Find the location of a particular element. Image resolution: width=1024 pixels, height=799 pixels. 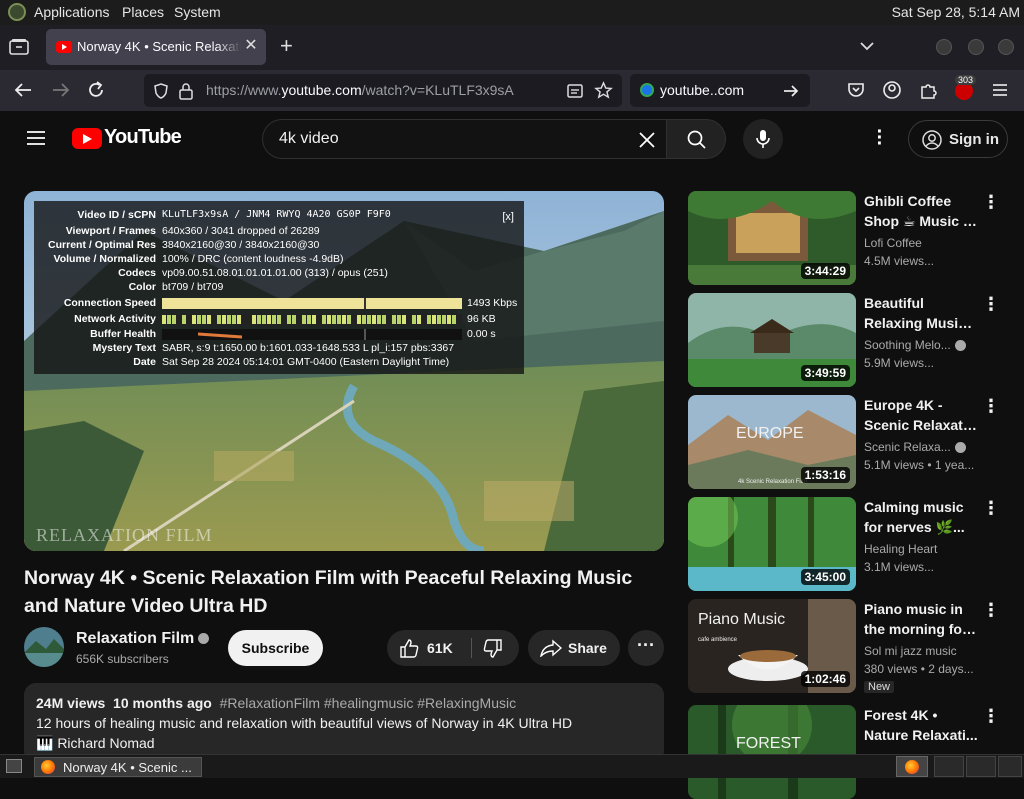

verified-badge-icon is located at coordinates (960, 448).